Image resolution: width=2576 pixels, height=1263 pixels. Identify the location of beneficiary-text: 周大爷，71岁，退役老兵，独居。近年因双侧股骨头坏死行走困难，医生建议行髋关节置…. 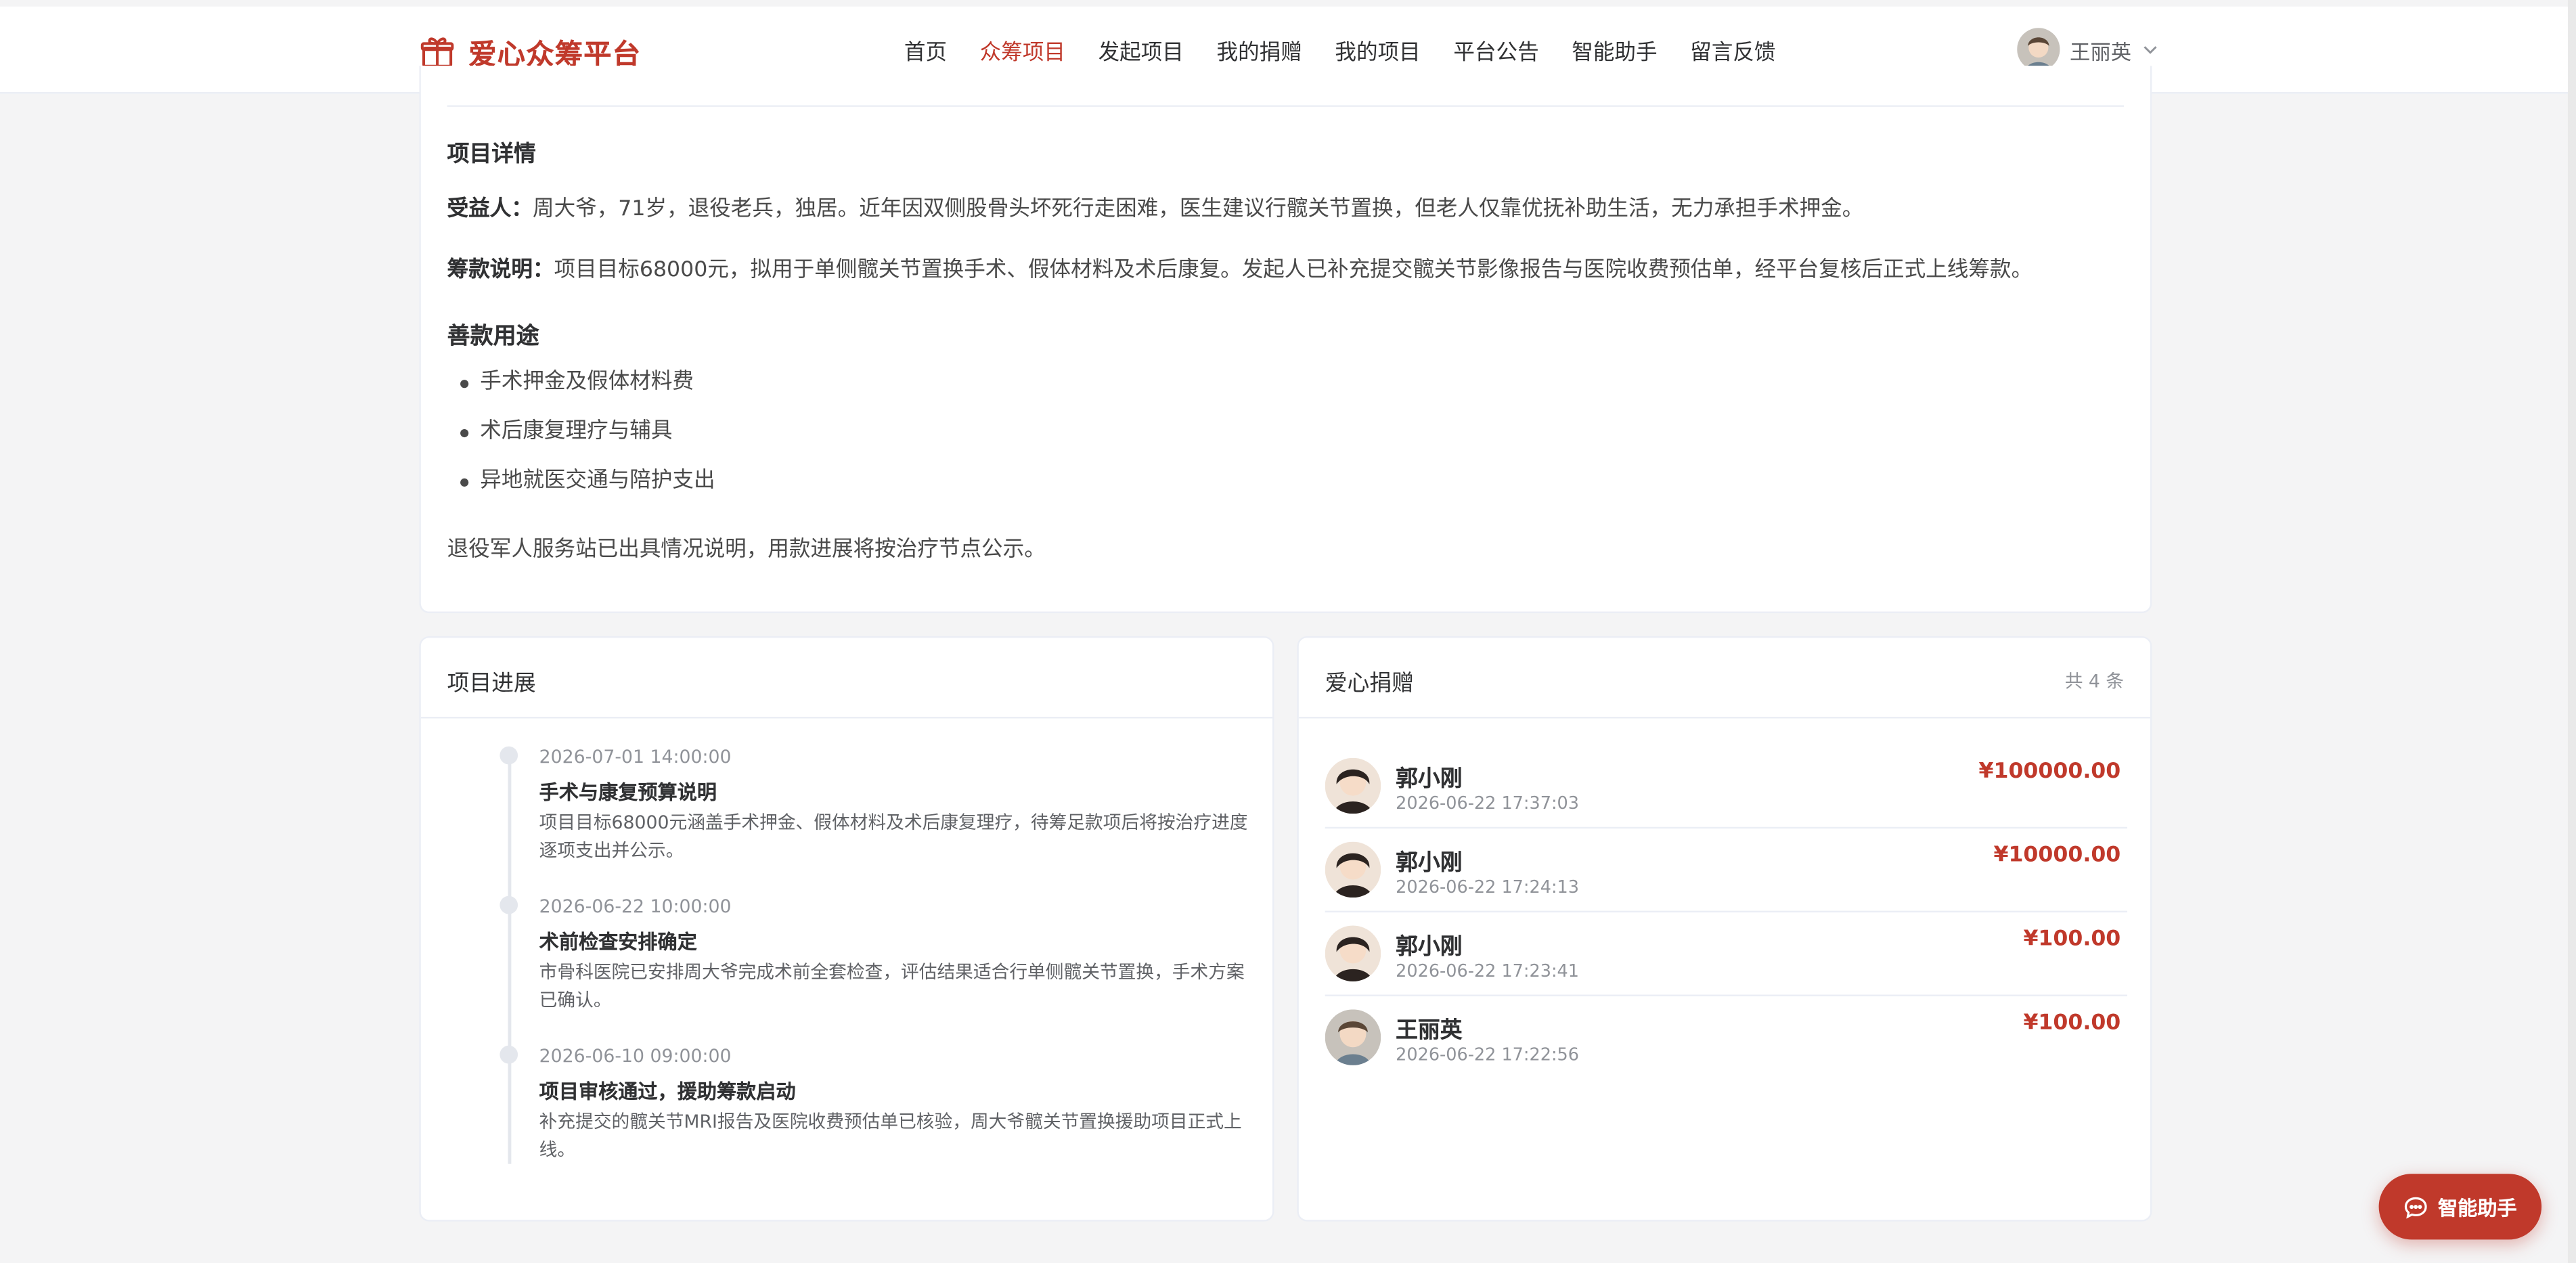
(1198, 209).